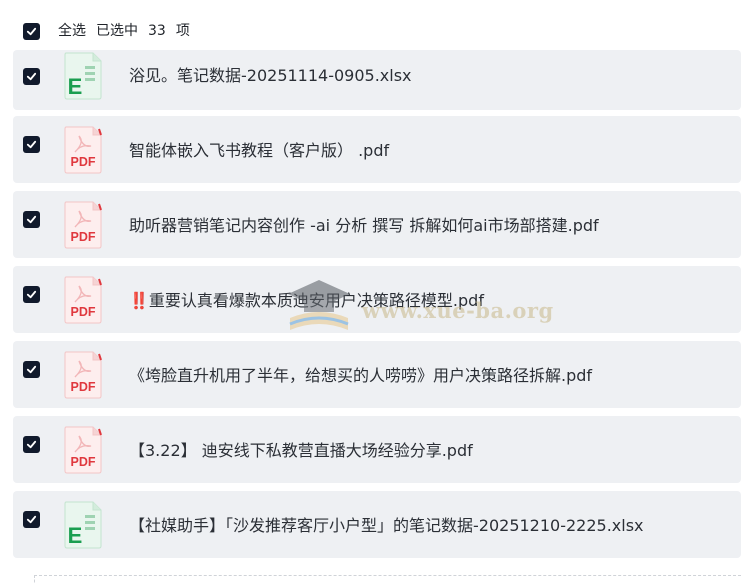  I want to click on file-name-text: 智能体嵌入飞书教程（客户版） .pdf, so click(259, 150).